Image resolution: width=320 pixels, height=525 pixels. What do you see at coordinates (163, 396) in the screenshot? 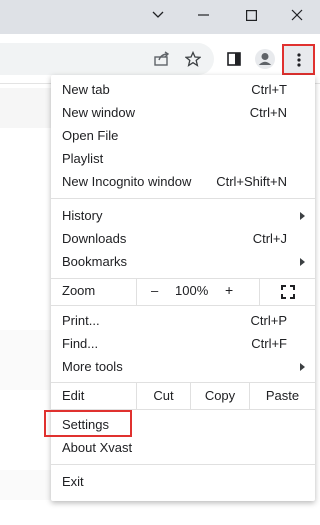
I see `cut-button: Cut` at bounding box center [163, 396].